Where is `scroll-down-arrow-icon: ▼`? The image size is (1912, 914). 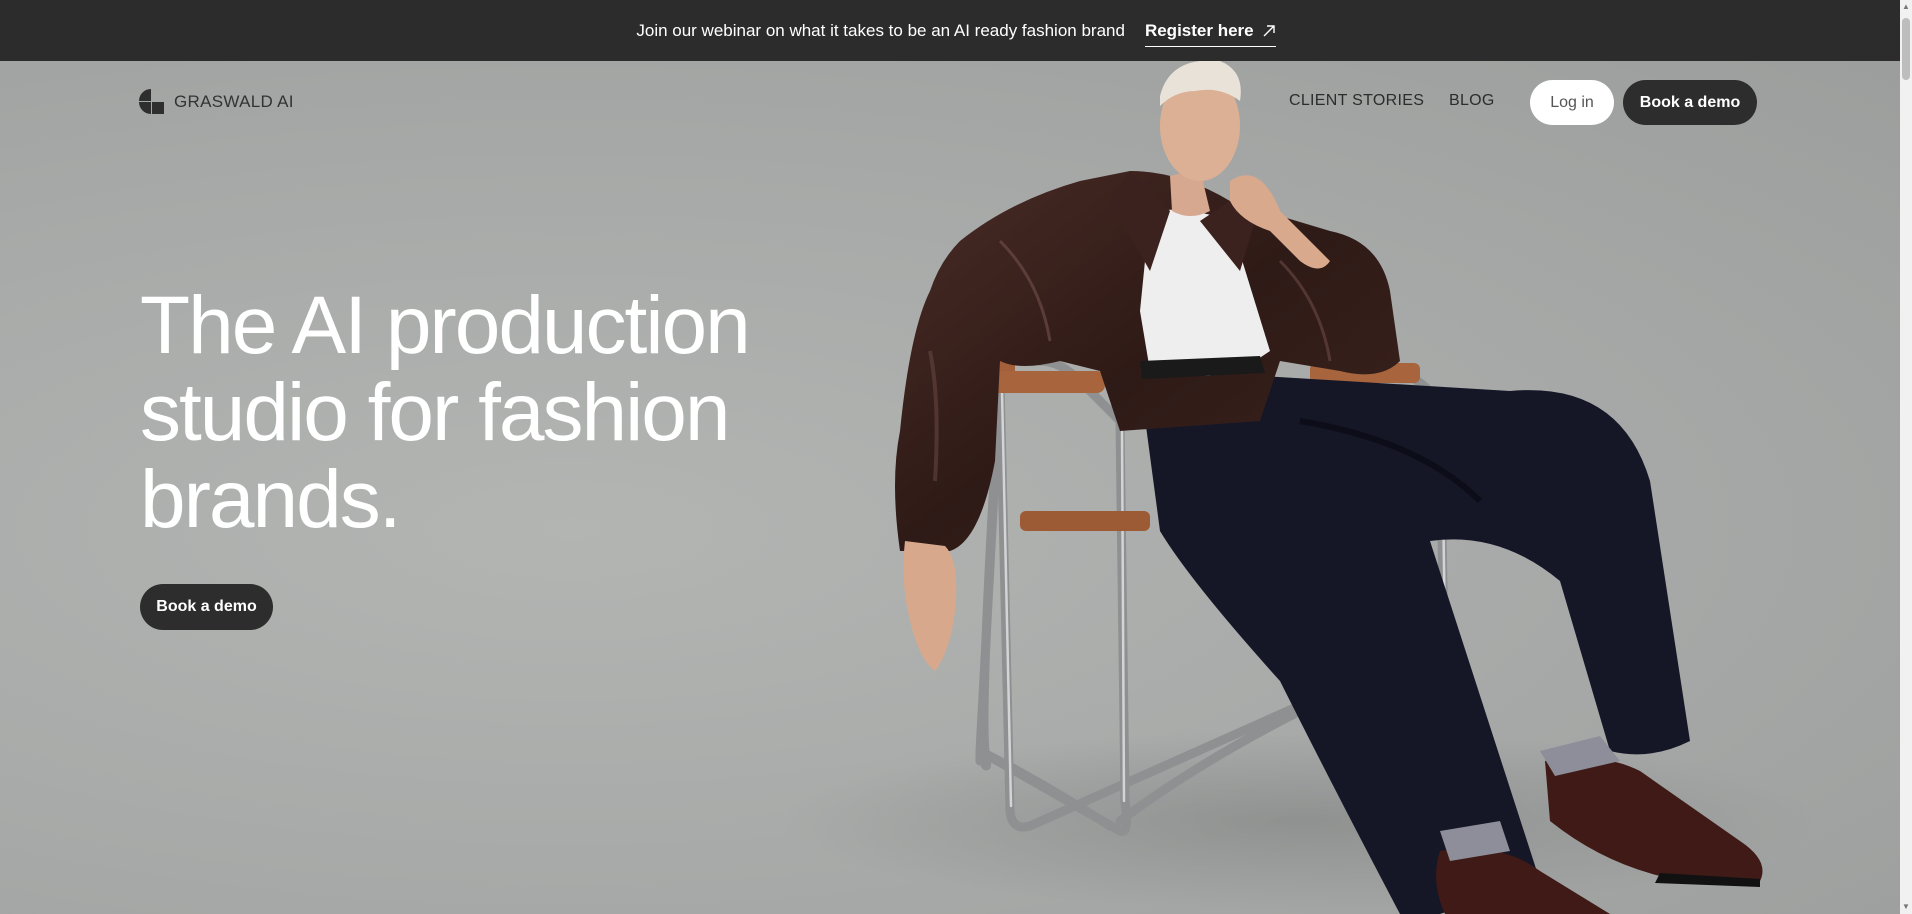 scroll-down-arrow-icon: ▼ is located at coordinates (1906, 907).